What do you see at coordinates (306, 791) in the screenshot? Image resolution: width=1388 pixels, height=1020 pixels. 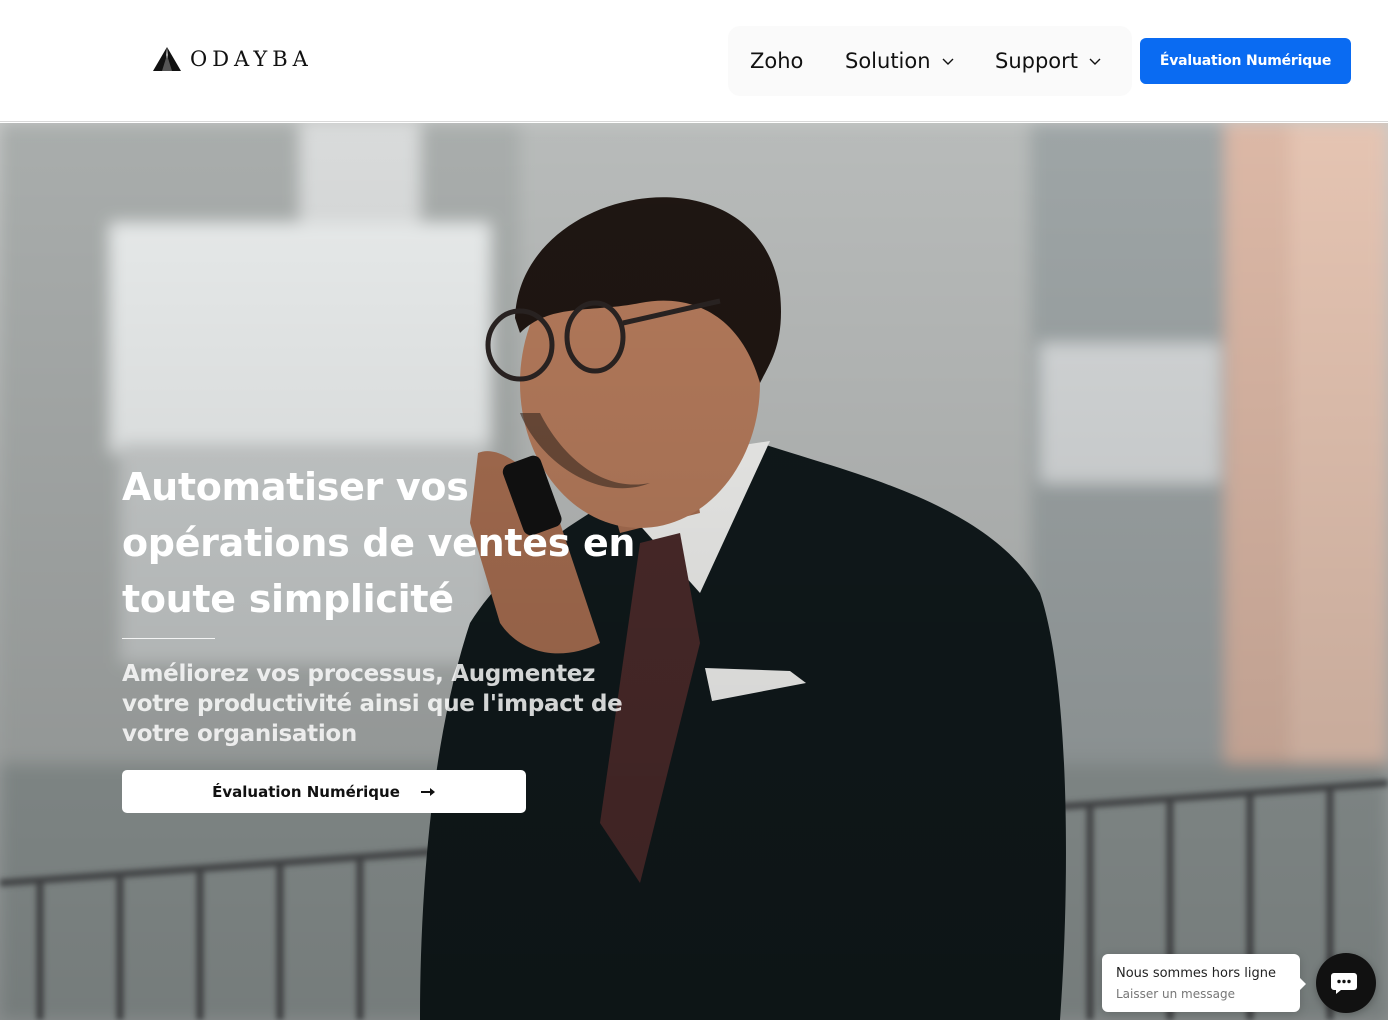 I see `button-label: Évaluation Numérique` at bounding box center [306, 791].